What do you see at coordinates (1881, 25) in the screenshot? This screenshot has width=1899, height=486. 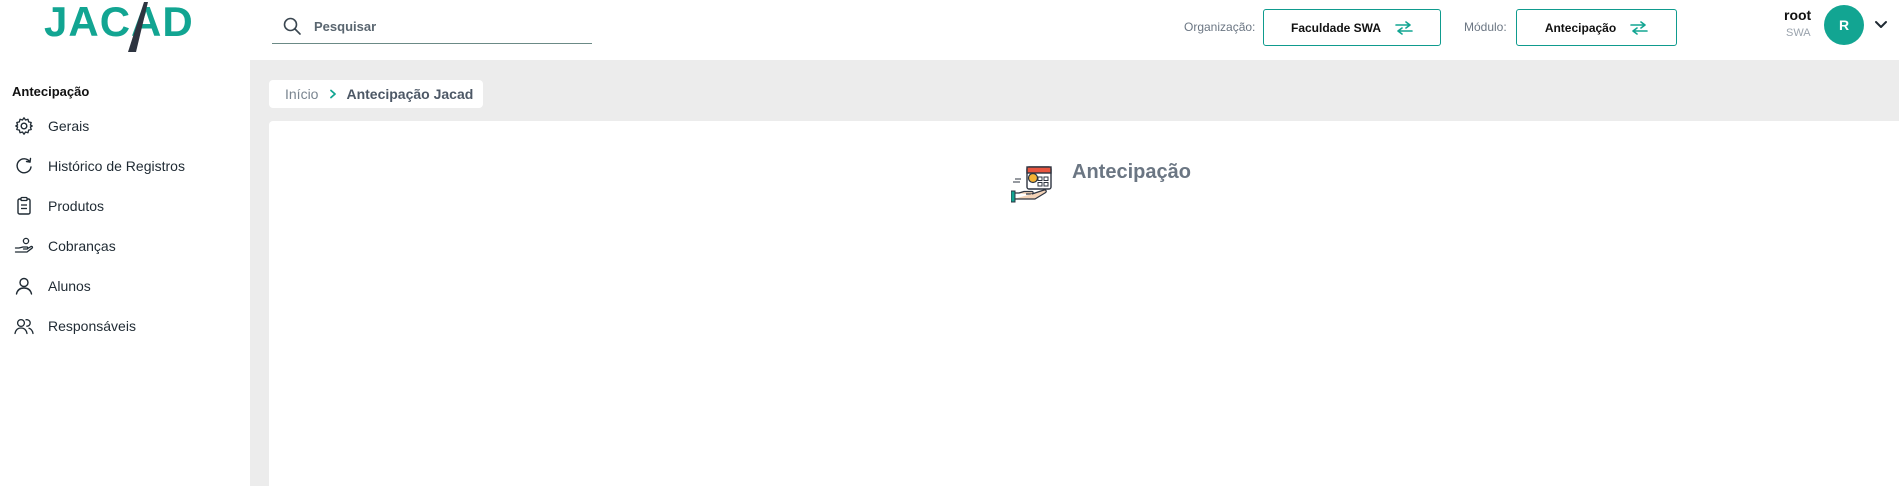 I see `chevron-down-icon` at bounding box center [1881, 25].